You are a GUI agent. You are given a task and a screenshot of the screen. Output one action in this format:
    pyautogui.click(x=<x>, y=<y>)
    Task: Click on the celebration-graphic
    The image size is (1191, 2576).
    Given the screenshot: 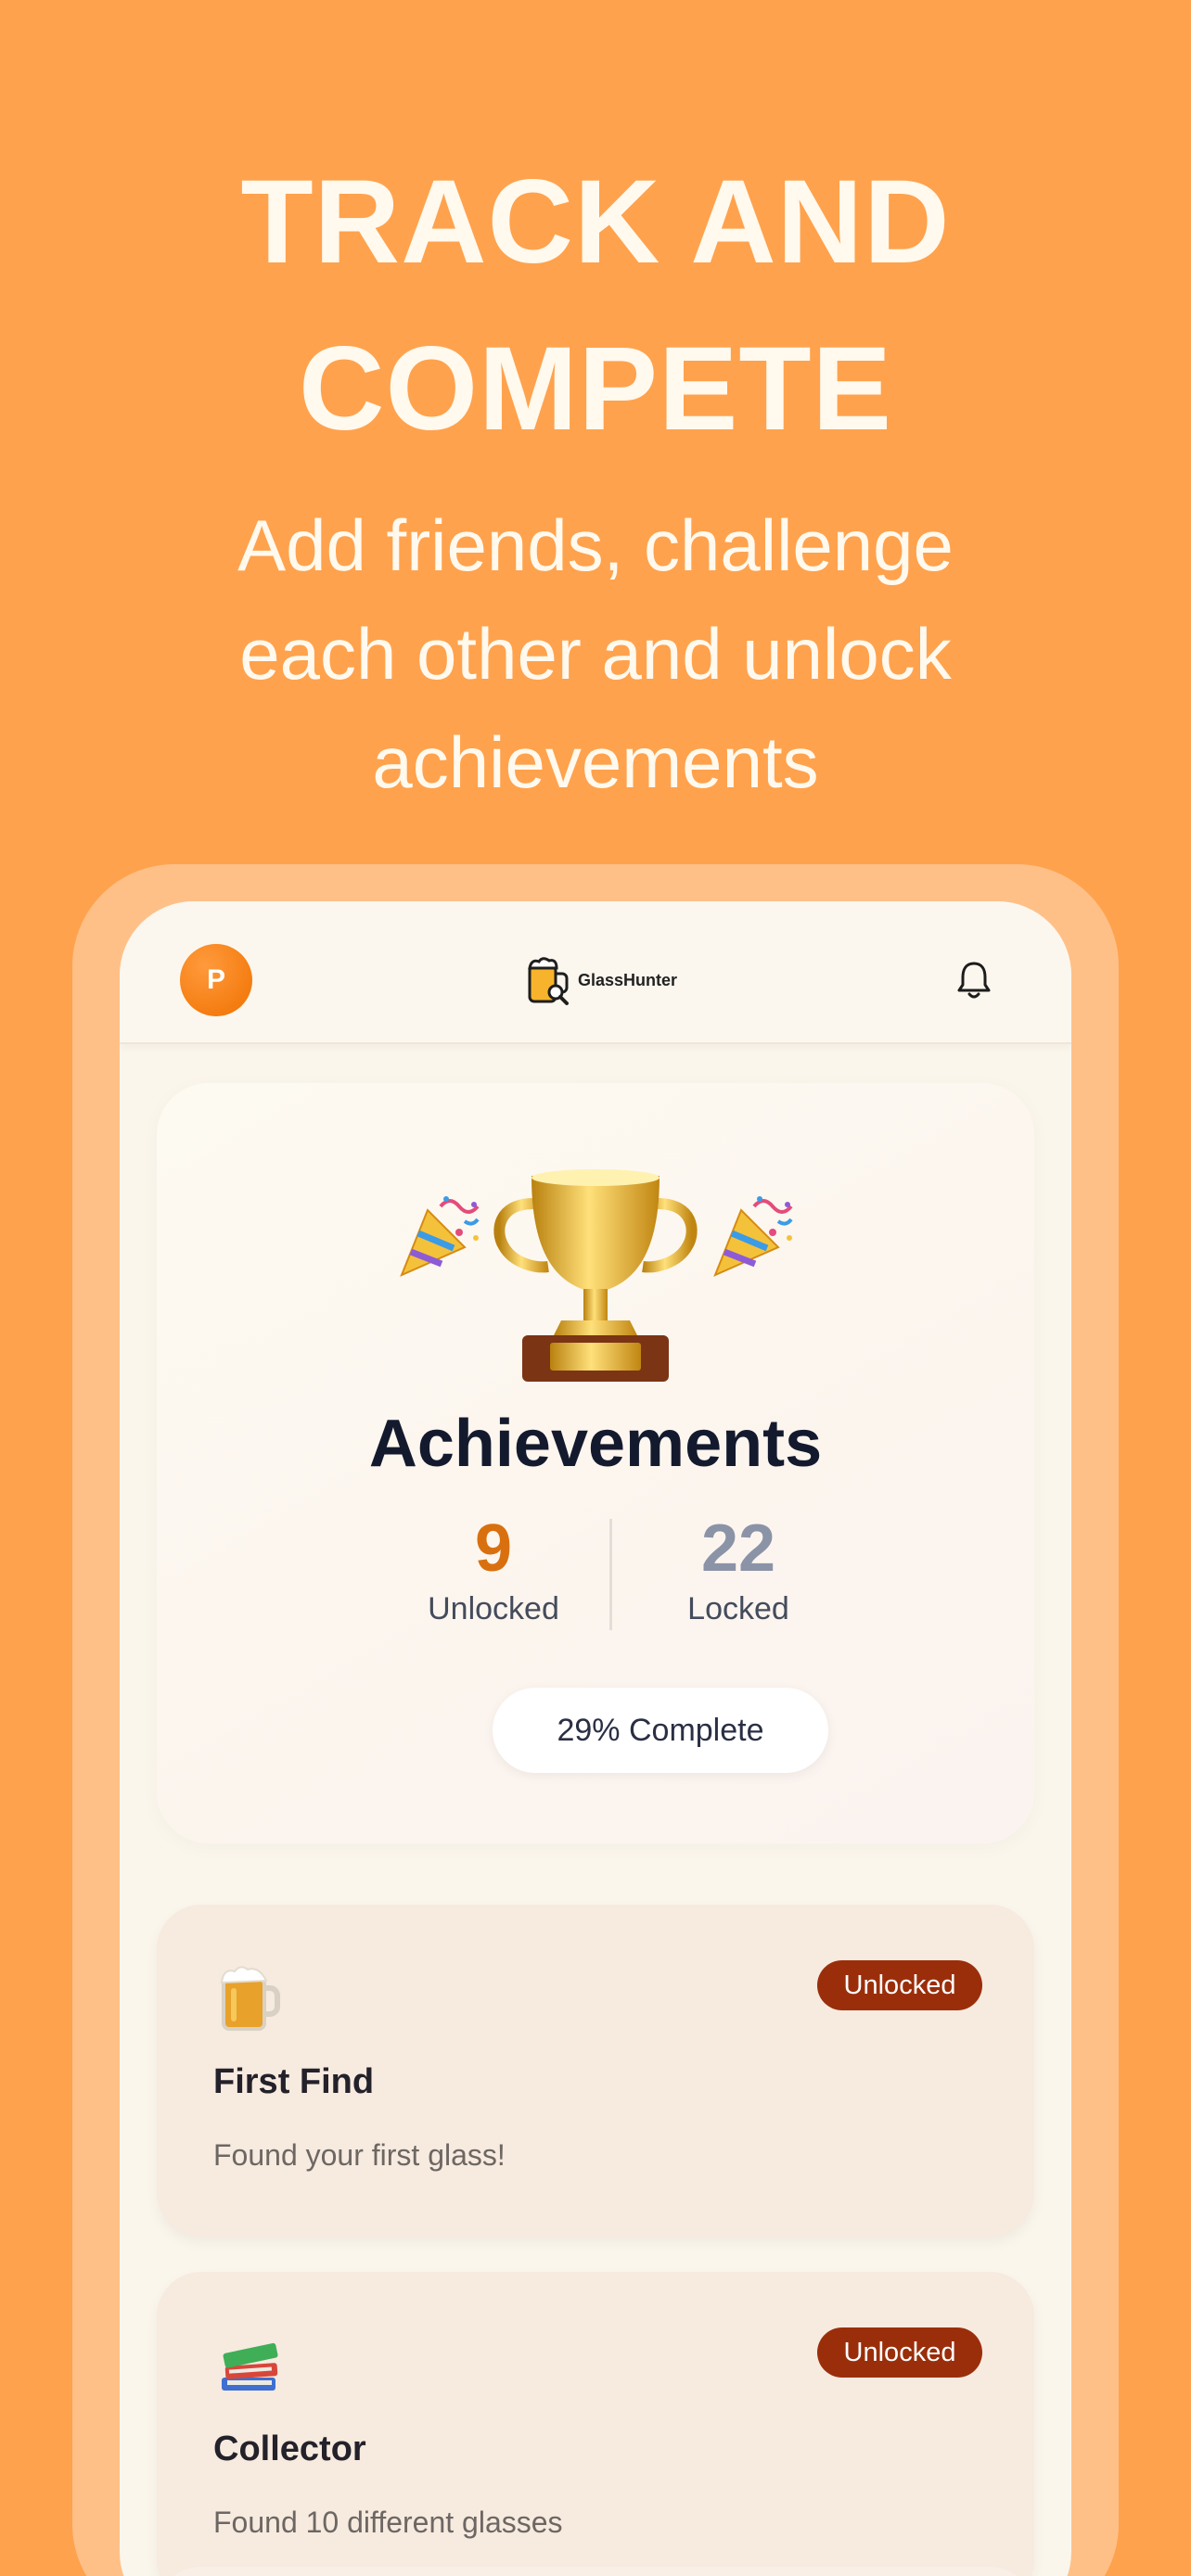 What is the action you would take?
    pyautogui.click(x=595, y=1273)
    